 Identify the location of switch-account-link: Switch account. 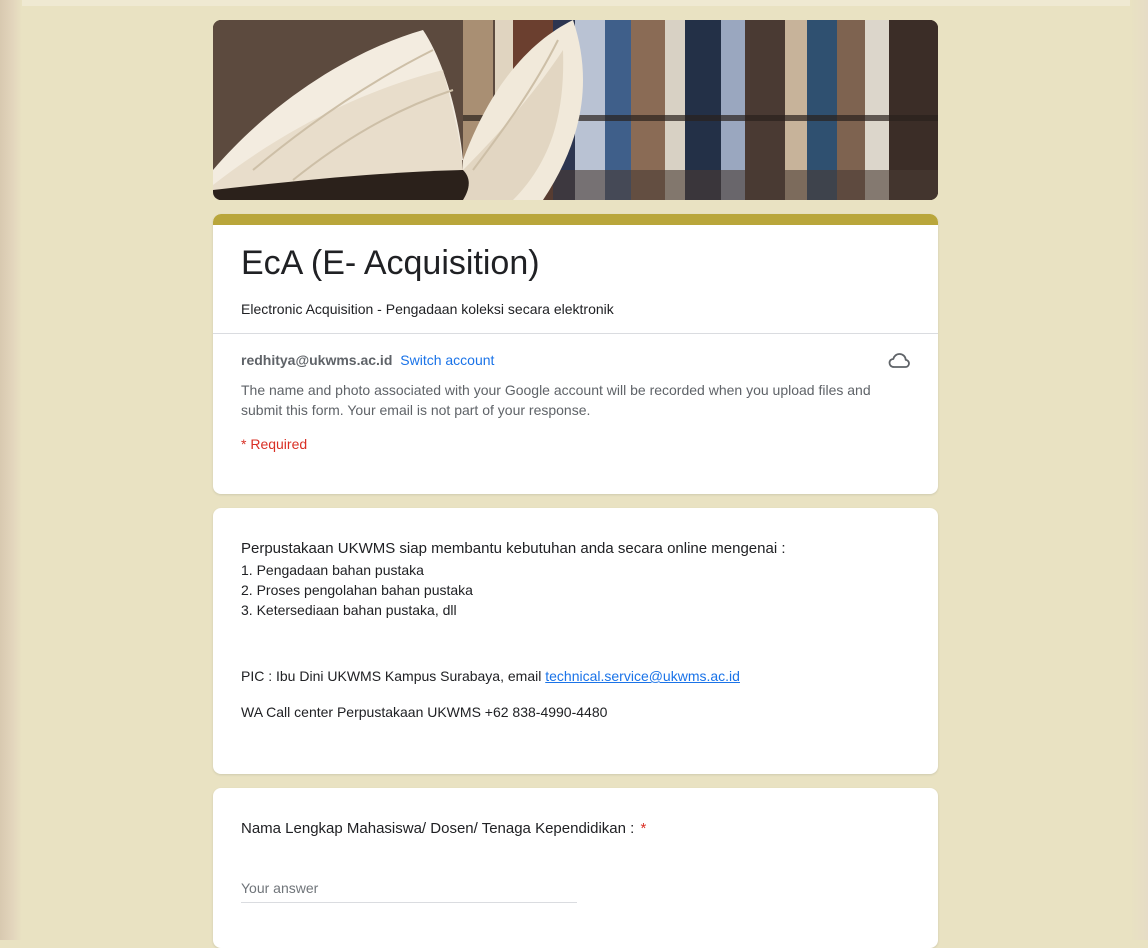
(447, 360).